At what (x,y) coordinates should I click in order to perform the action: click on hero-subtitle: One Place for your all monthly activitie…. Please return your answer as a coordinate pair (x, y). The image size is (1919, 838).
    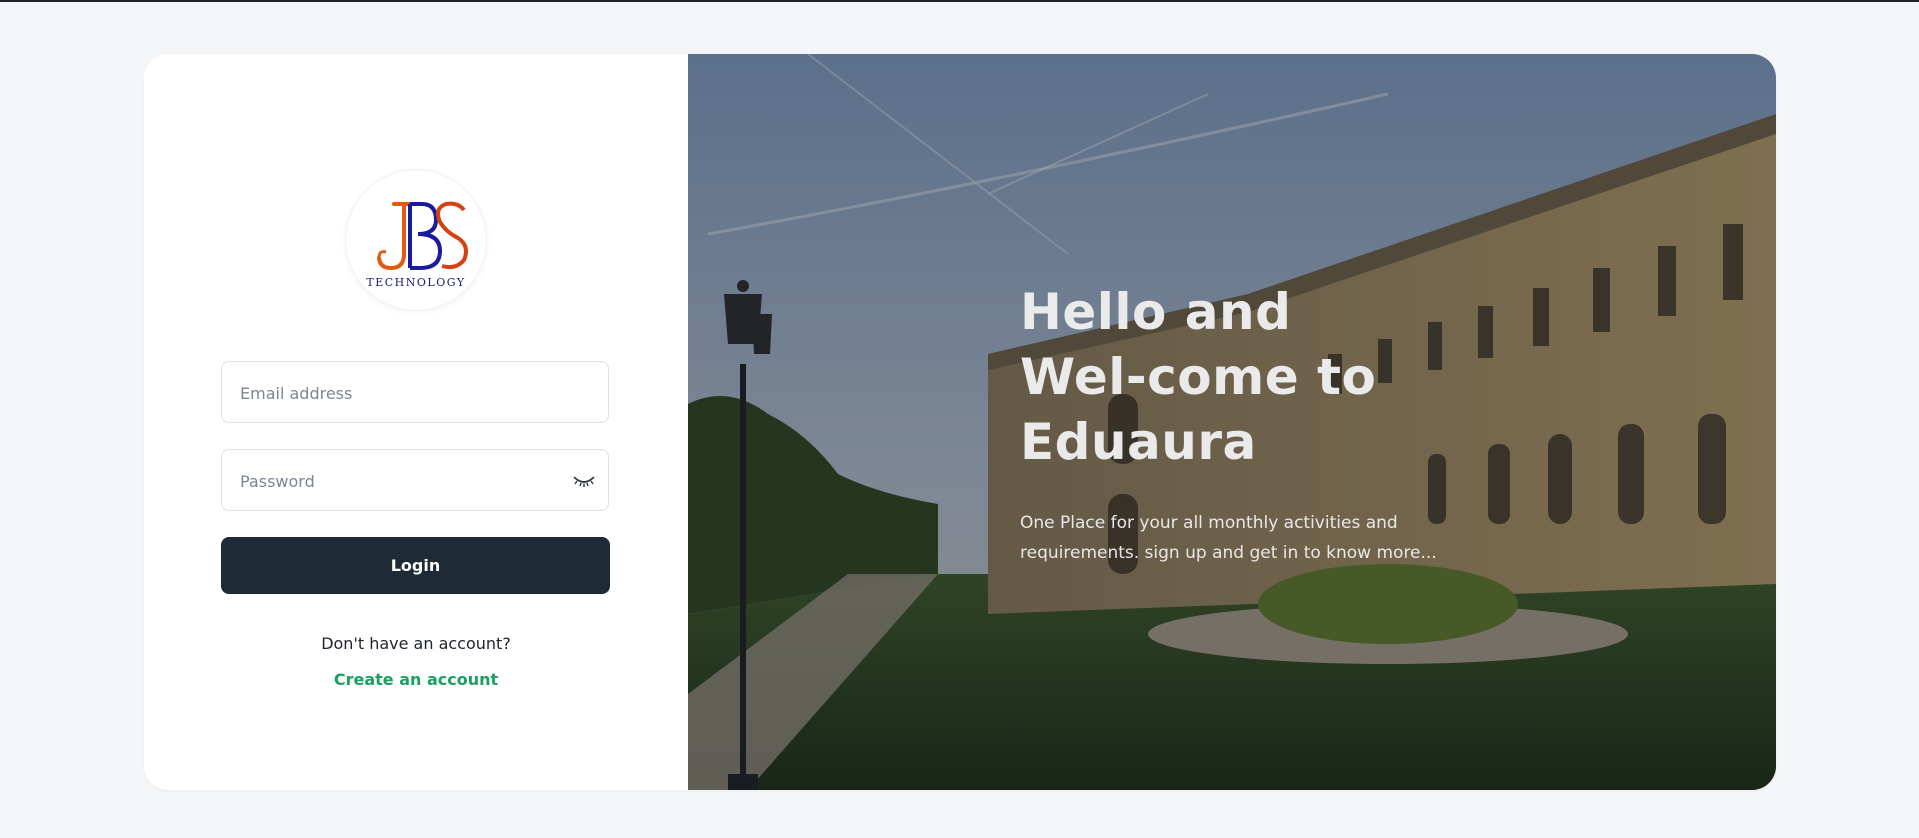
    Looking at the image, I should click on (1228, 538).